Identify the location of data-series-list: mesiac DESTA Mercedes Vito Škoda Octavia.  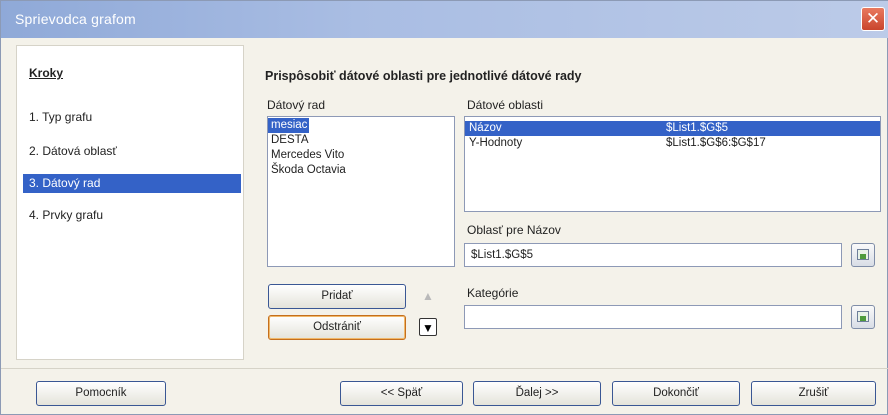
(361, 191).